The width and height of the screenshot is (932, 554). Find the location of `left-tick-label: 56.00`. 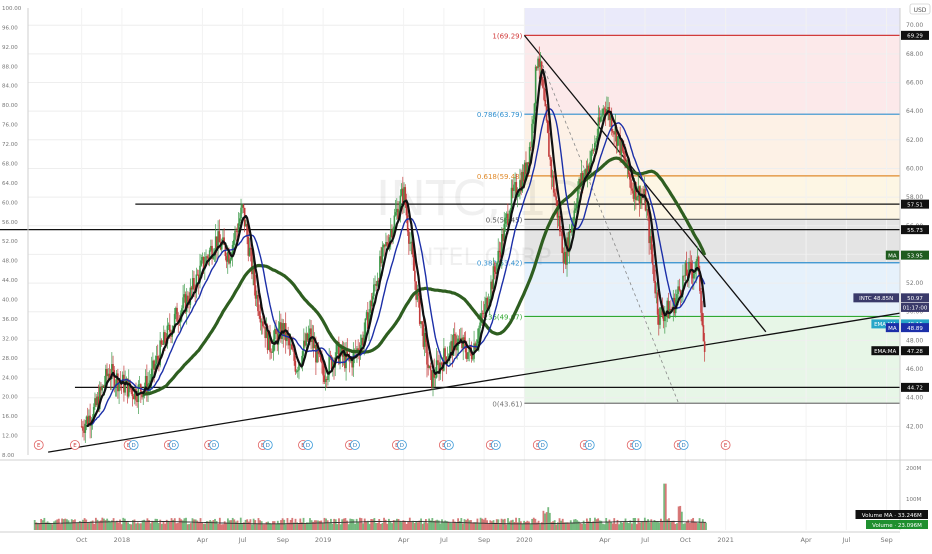

left-tick-label: 56.00 is located at coordinates (10, 223).